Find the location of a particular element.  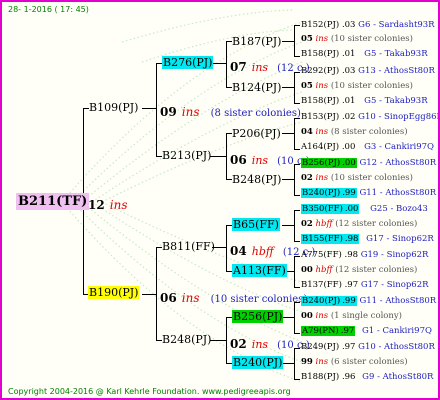

root-gen-number: 12 is located at coordinates (96, 205).